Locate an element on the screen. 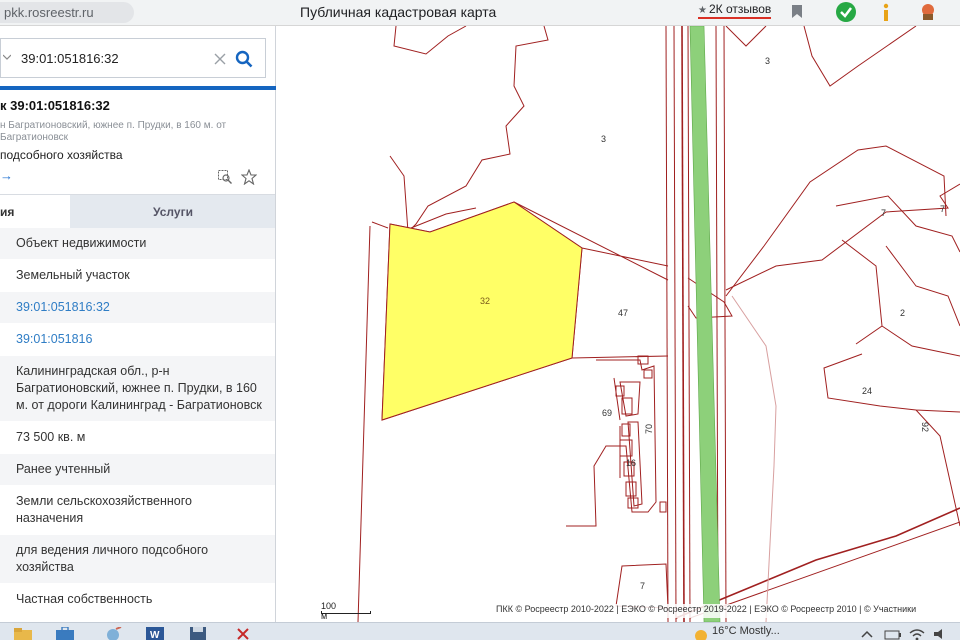 The width and height of the screenshot is (960, 640). reviews-link: ★ 2К отзывов is located at coordinates (735, 10).